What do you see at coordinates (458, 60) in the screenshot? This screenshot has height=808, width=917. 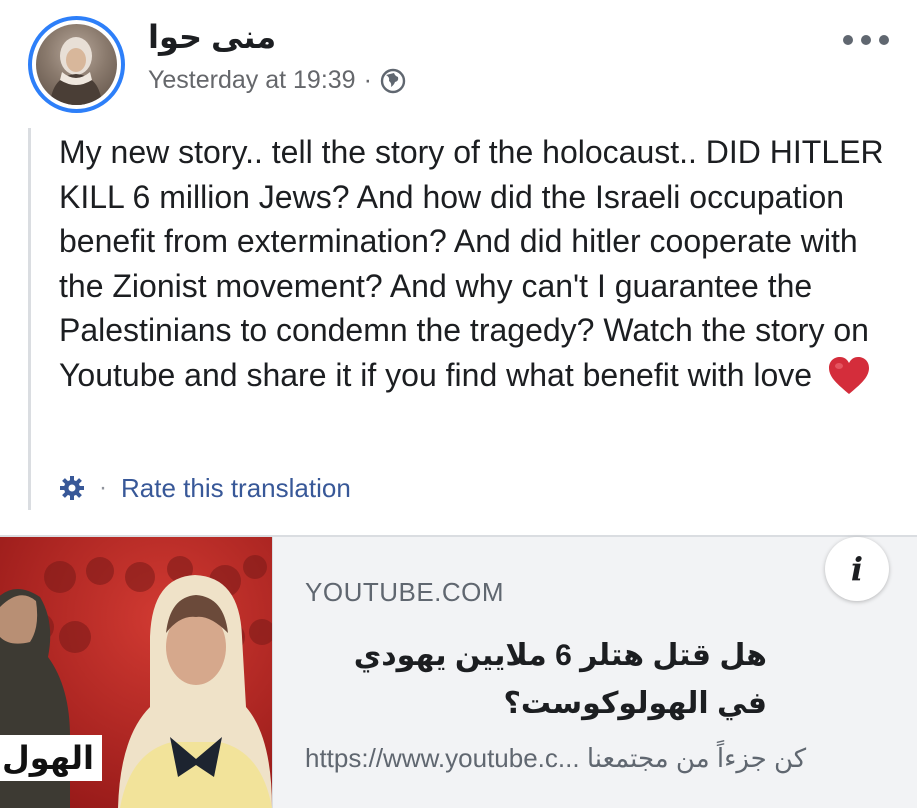 I see `post-header: منى حوا Yesterday at 19:39 ·` at bounding box center [458, 60].